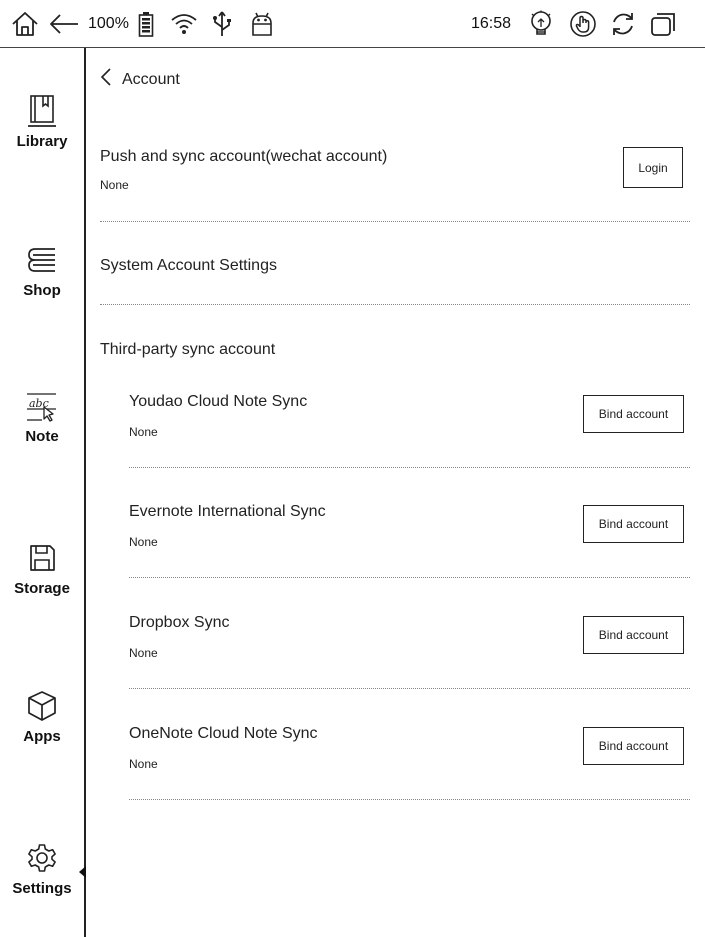  I want to click on usb-icon, so click(222, 24).